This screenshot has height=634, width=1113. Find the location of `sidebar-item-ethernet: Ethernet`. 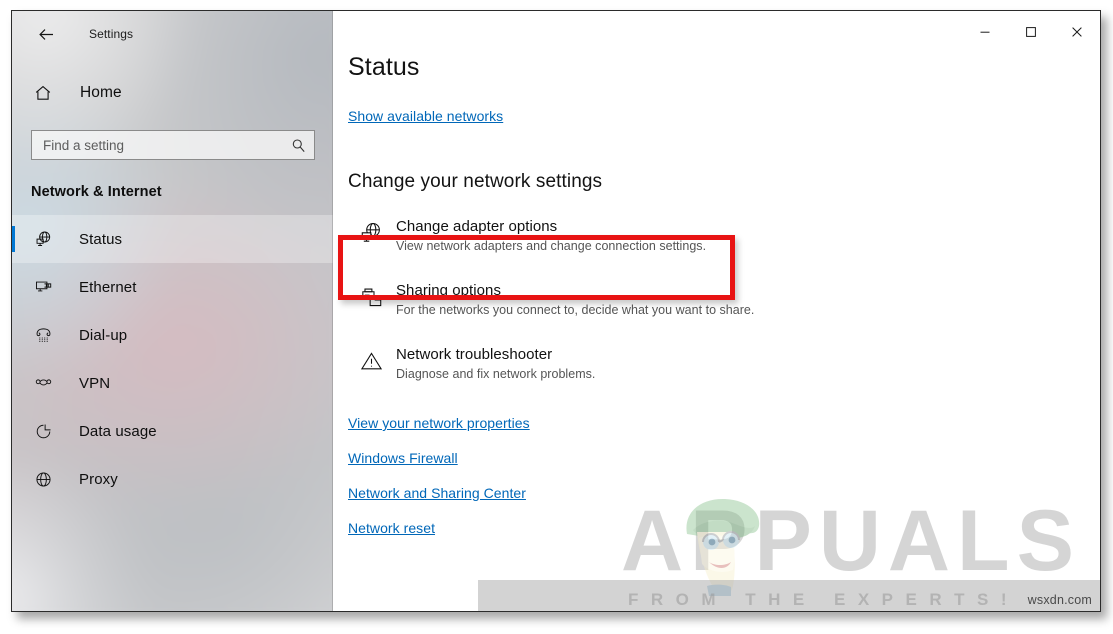

sidebar-item-ethernet: Ethernet is located at coordinates (172, 287).